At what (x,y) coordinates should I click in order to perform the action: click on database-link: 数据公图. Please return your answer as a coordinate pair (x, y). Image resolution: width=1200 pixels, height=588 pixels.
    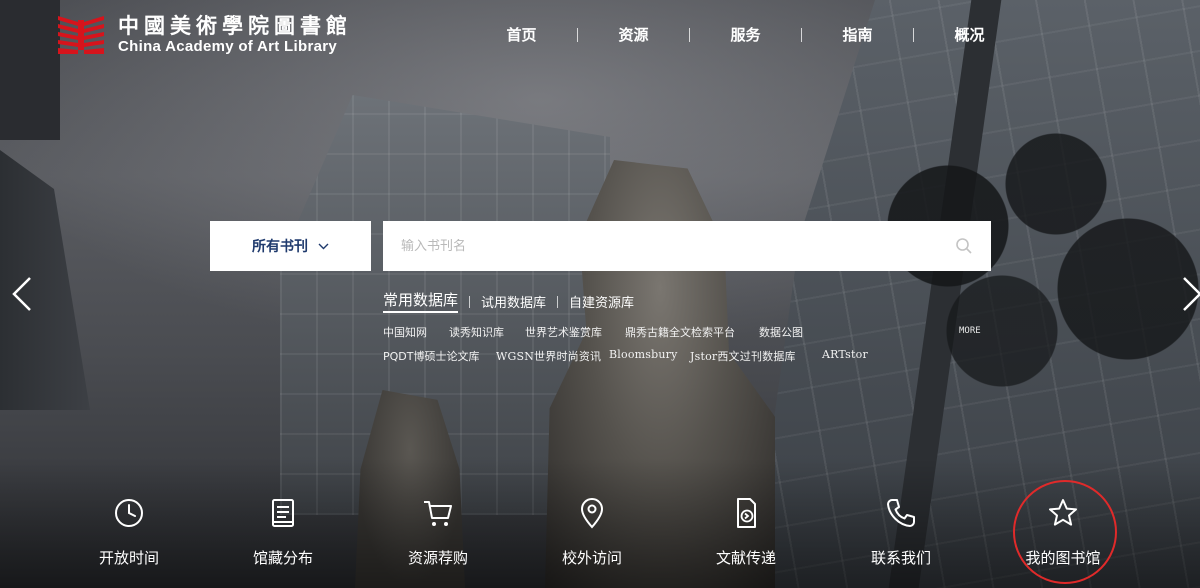
    Looking at the image, I should click on (781, 332).